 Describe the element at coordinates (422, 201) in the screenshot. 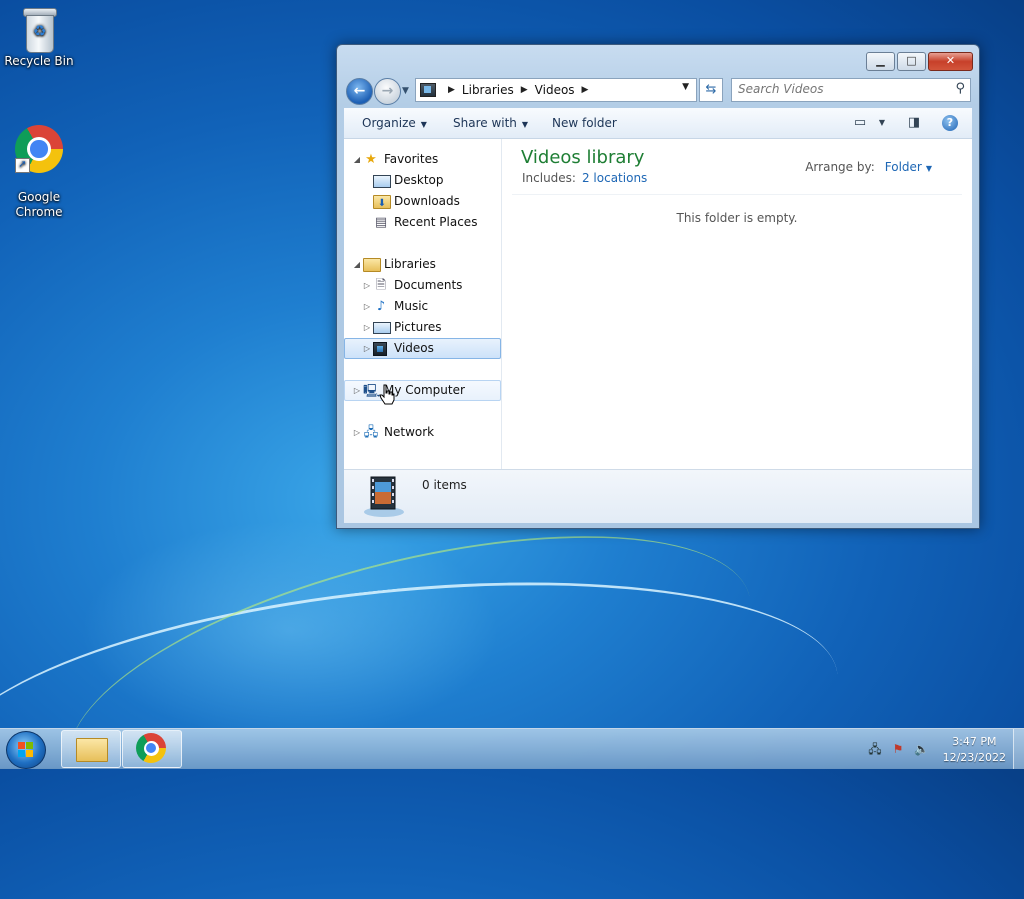

I see `nav-item-downloads: ⬇ Downloads` at that location.